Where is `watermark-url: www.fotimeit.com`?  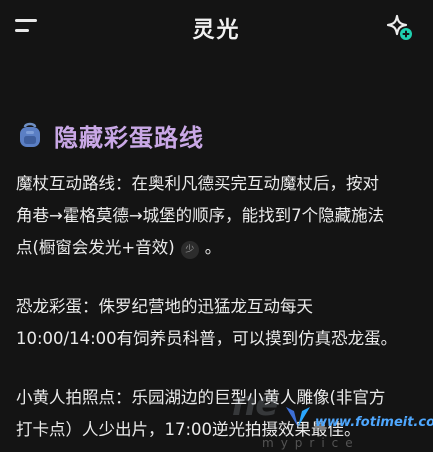 watermark-url: www.fotimeit.com is located at coordinates (374, 422).